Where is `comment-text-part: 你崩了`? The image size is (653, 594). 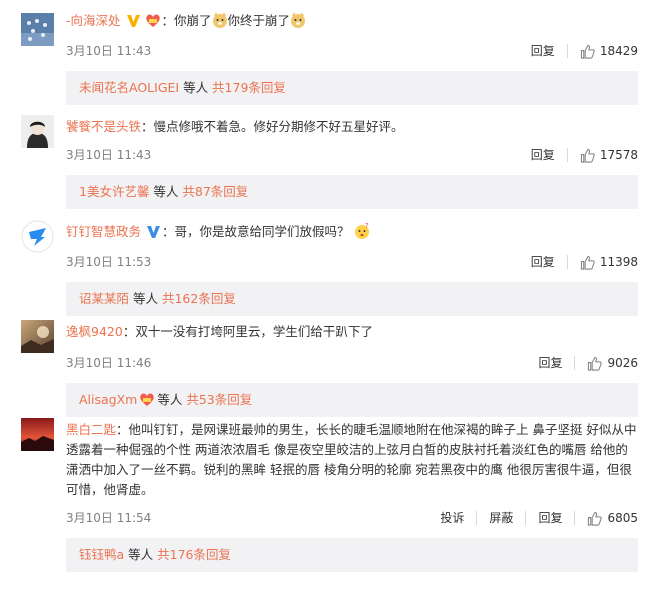
comment-text-part: 你崩了 is located at coordinates (193, 20).